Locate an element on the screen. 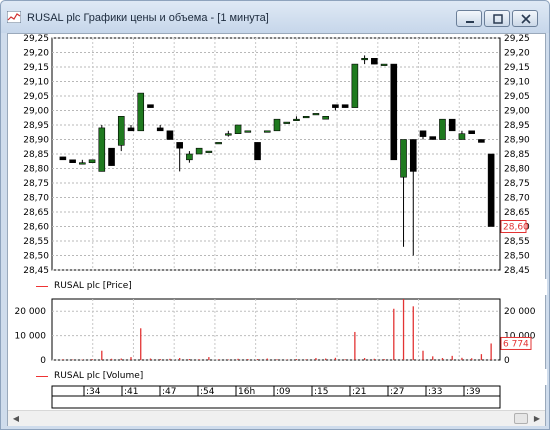 This screenshot has width=550, height=430. scroll-thumb is located at coordinates (521, 418).